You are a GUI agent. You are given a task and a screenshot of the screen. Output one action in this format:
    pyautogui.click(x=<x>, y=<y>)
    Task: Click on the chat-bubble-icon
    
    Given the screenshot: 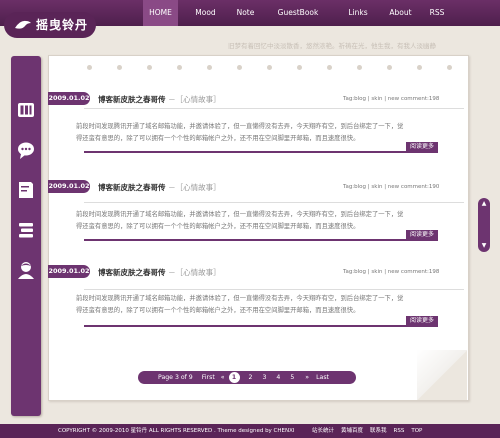 What is the action you would take?
    pyautogui.click(x=26, y=150)
    